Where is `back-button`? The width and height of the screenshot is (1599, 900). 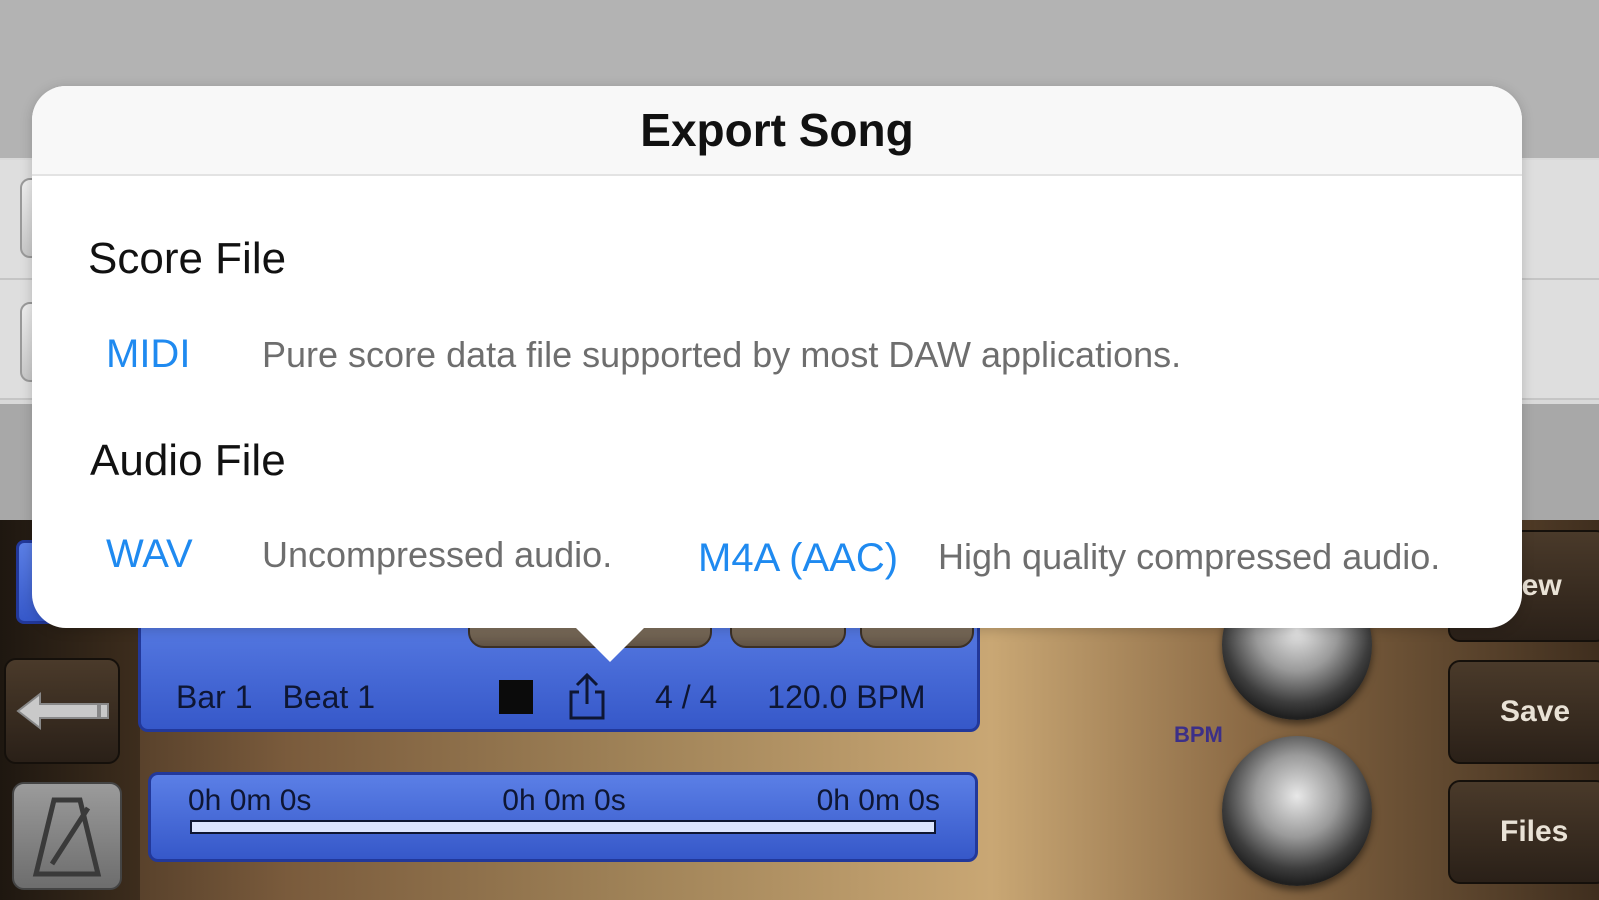
back-button is located at coordinates (62, 711).